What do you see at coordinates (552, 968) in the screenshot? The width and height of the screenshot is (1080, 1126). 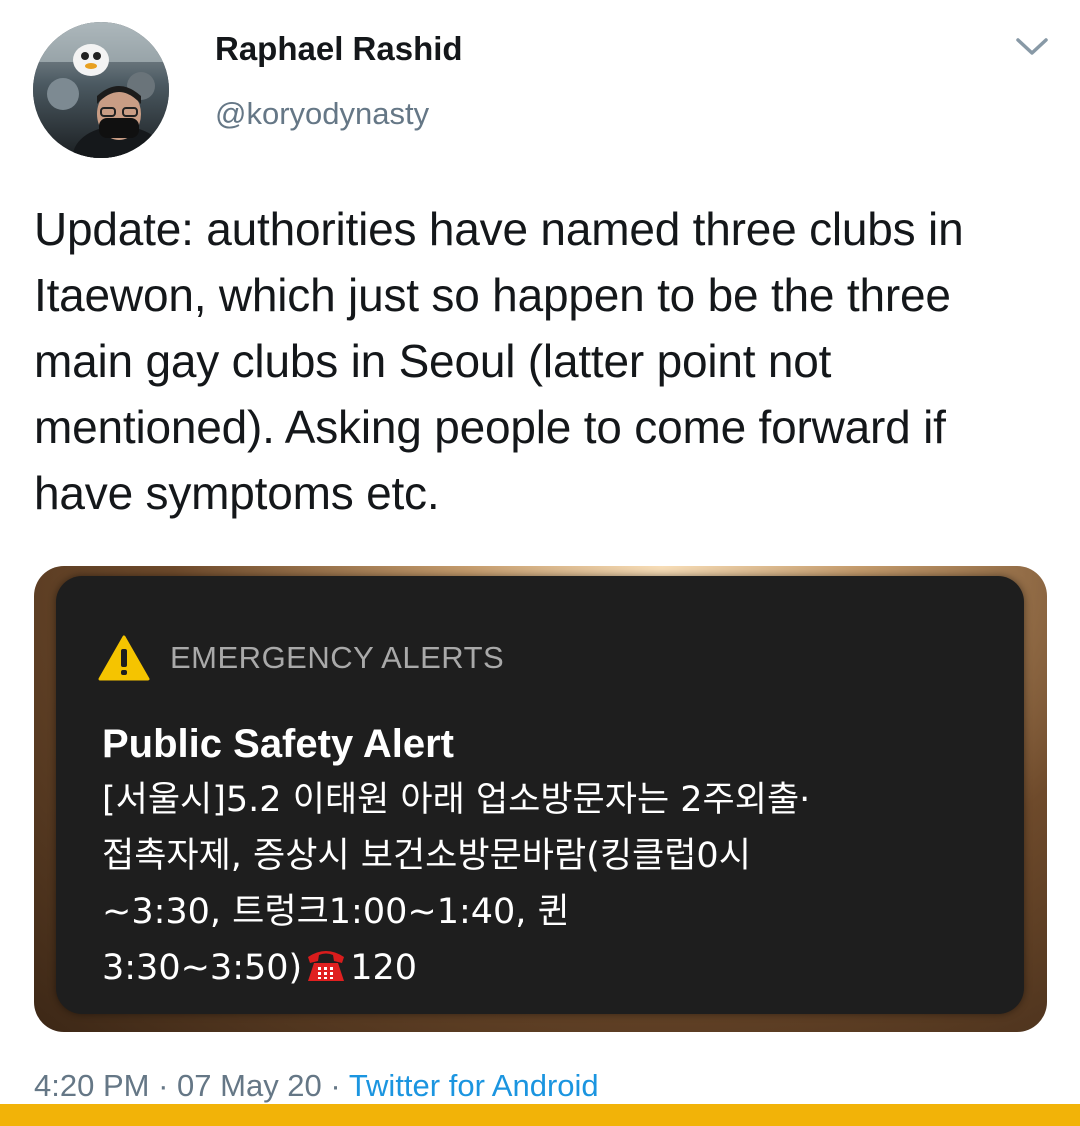 I see `alert-last-line: 3:30~3:50) 120` at bounding box center [552, 968].